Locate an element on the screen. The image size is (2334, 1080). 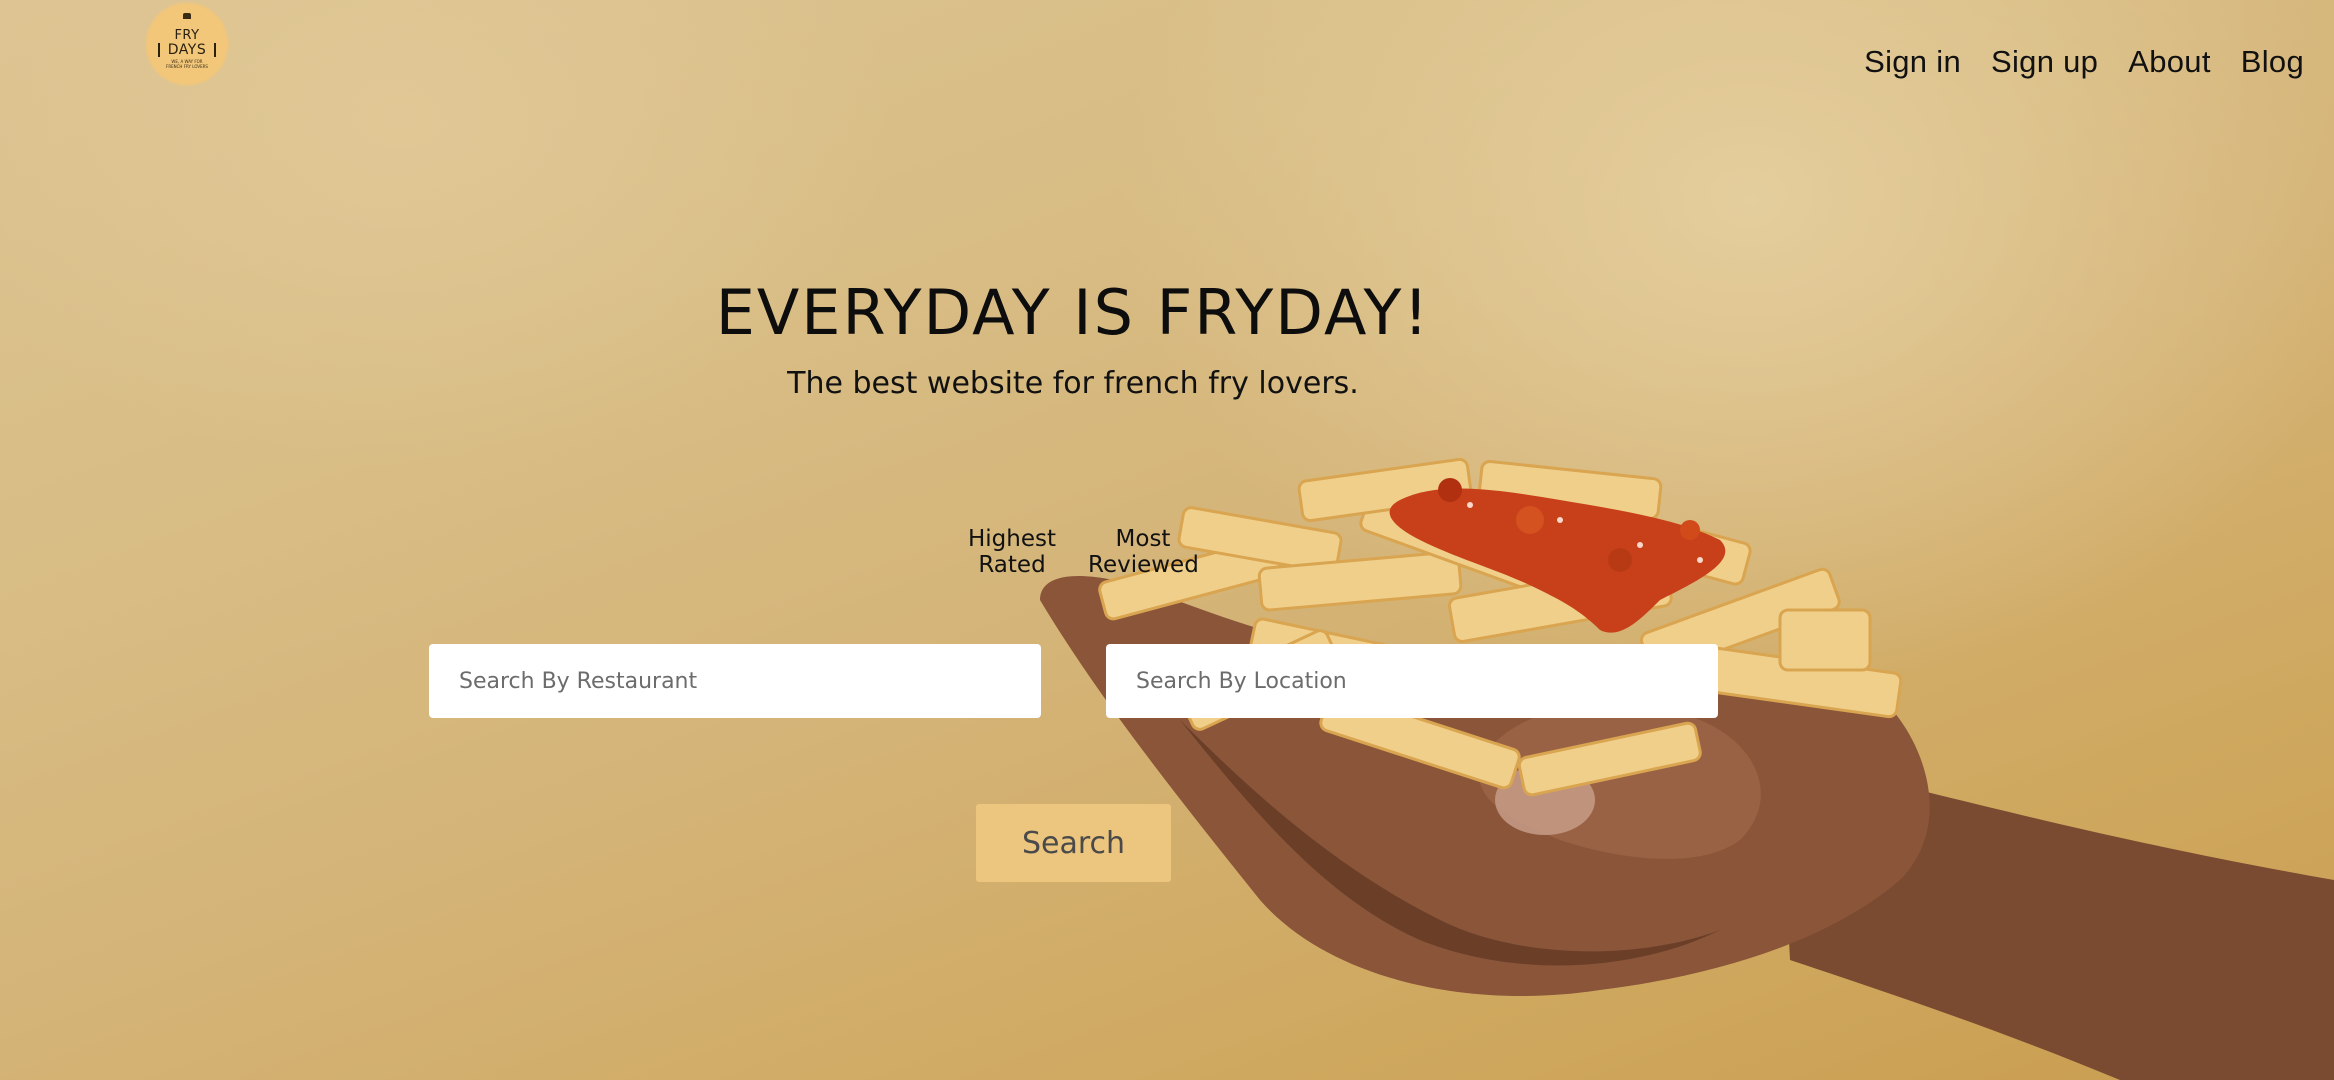
search-button: Search is located at coordinates (1073, 843).